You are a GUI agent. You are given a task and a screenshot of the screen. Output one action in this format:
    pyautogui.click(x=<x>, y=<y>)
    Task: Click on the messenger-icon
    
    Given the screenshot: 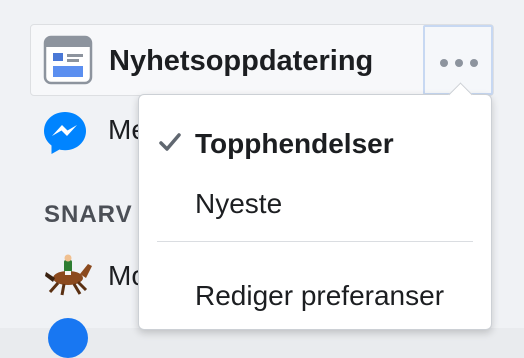 What is the action you would take?
    pyautogui.click(x=65, y=133)
    